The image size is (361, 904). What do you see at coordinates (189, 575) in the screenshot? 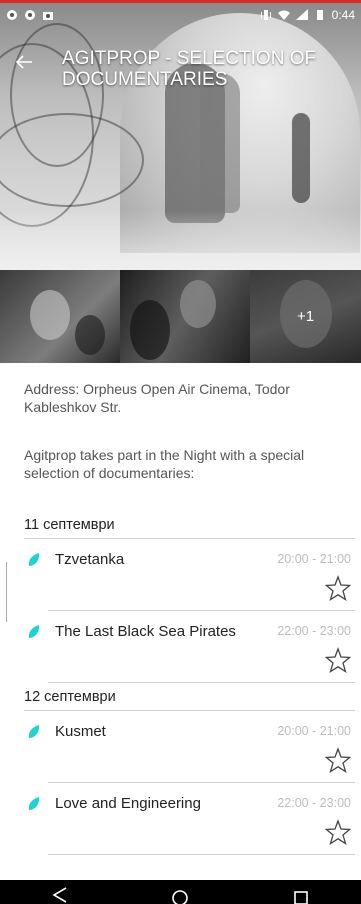
I see `schedule-item: Tzvetanka 20:00 - 21:00` at bounding box center [189, 575].